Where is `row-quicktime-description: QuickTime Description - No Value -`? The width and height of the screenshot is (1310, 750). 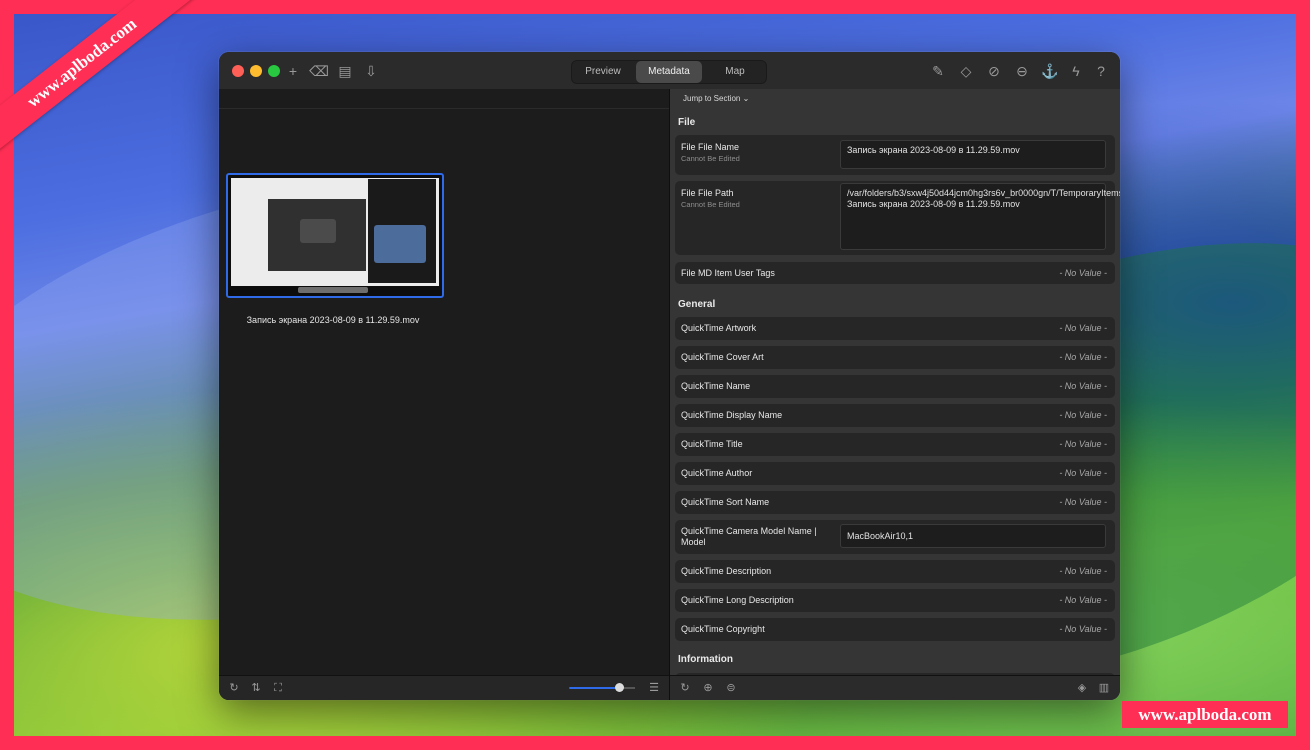
row-quicktime-description: QuickTime Description - No Value - is located at coordinates (895, 571).